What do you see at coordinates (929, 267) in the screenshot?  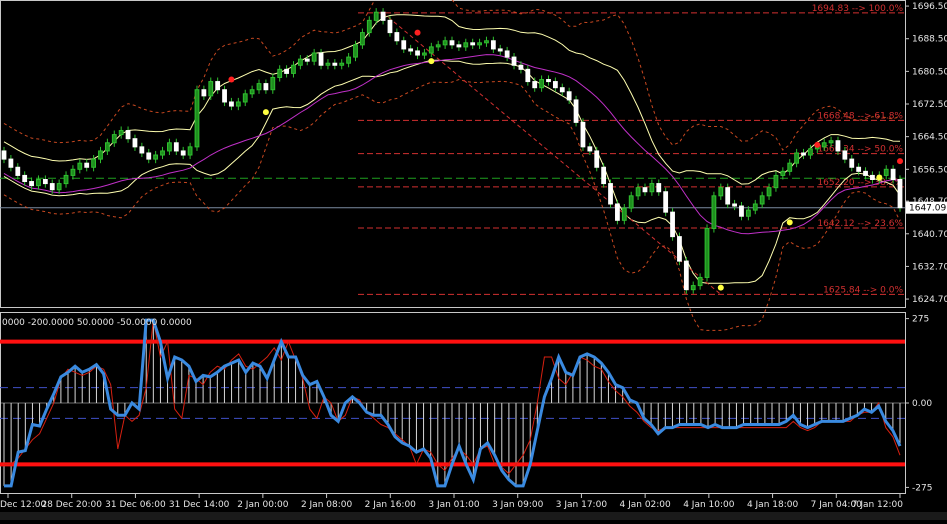 I see `price-tick-label: 1632.70` at bounding box center [929, 267].